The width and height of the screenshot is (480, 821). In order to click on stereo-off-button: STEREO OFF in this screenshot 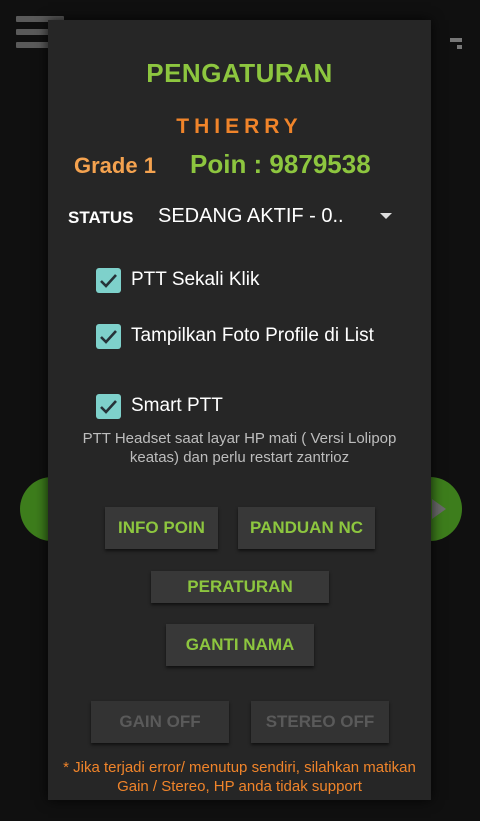, I will do `click(320, 722)`.